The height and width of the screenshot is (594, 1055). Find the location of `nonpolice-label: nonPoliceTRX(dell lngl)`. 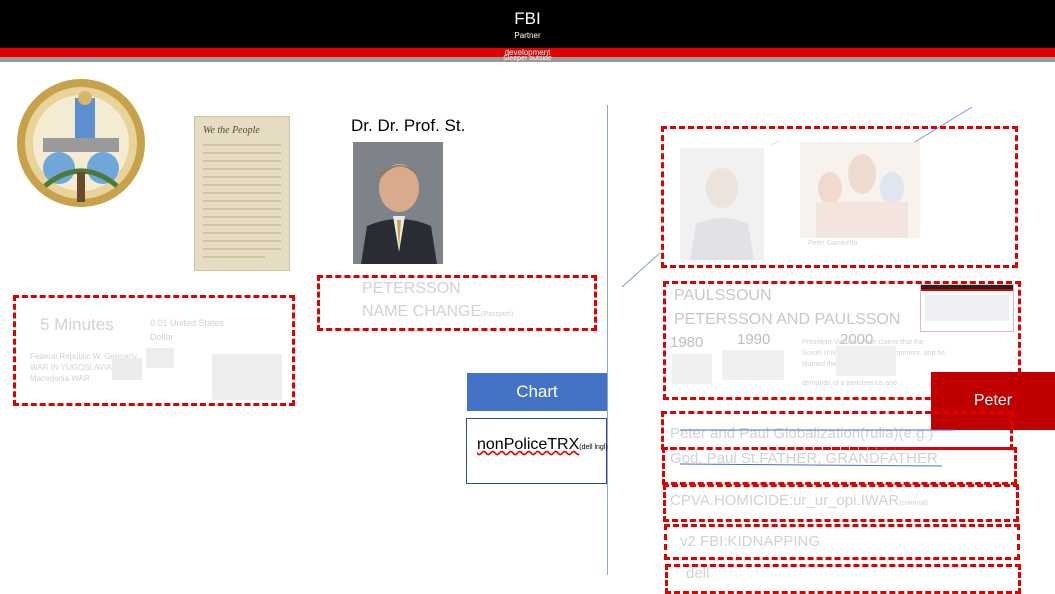

nonpolice-label: nonPoliceTRX(dell lngl) is located at coordinates (542, 445).